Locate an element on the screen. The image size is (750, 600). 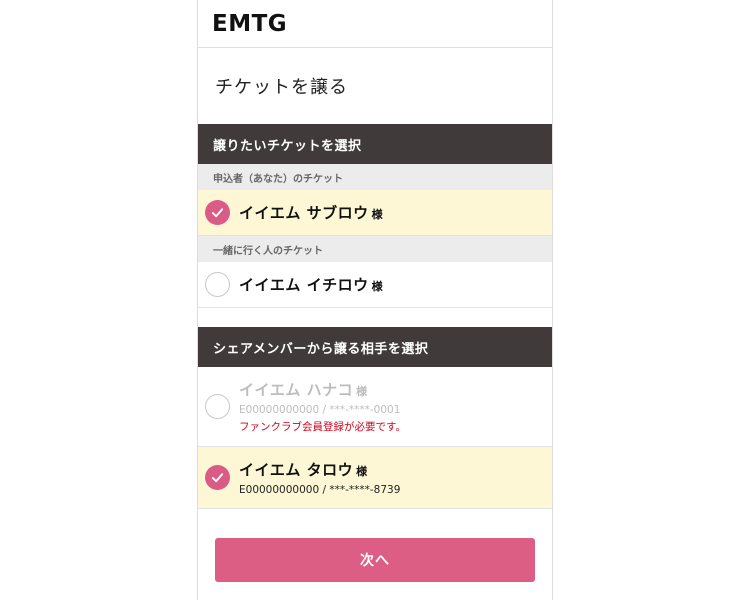
member-option-taro: イイエム タロウ様 E00000000000 / ***-****-8739 is located at coordinates (375, 478).